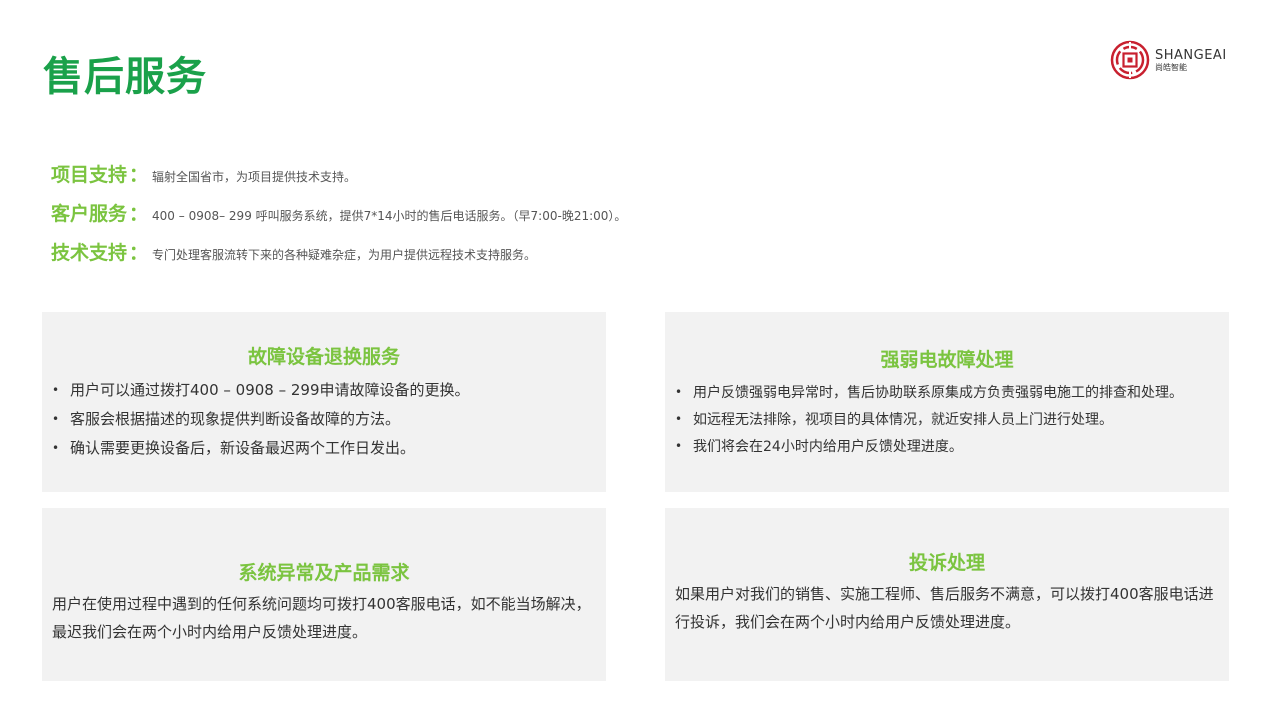  I want to click on list-item: • 用户反馈强弱电异常时，售后协助联系原集成方负责强弱电施工的排查和处理。, so click(929, 391).